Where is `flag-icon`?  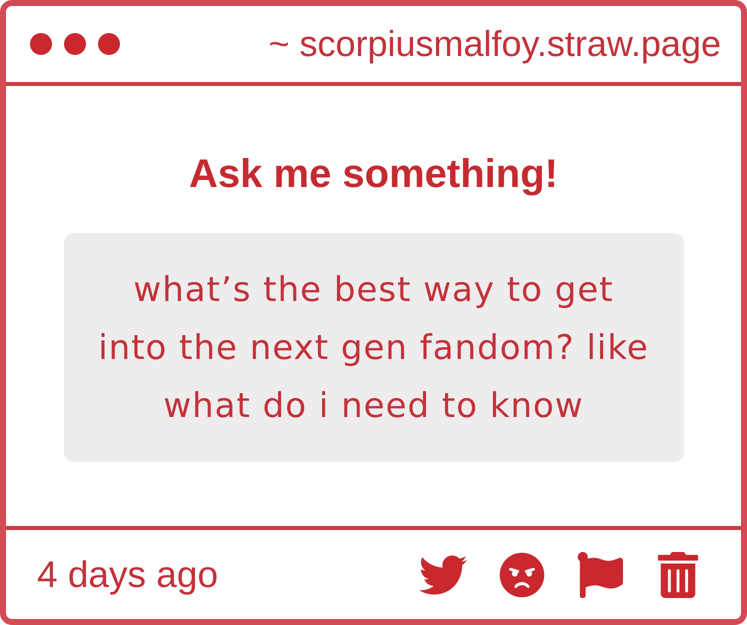
flag-icon is located at coordinates (600, 575).